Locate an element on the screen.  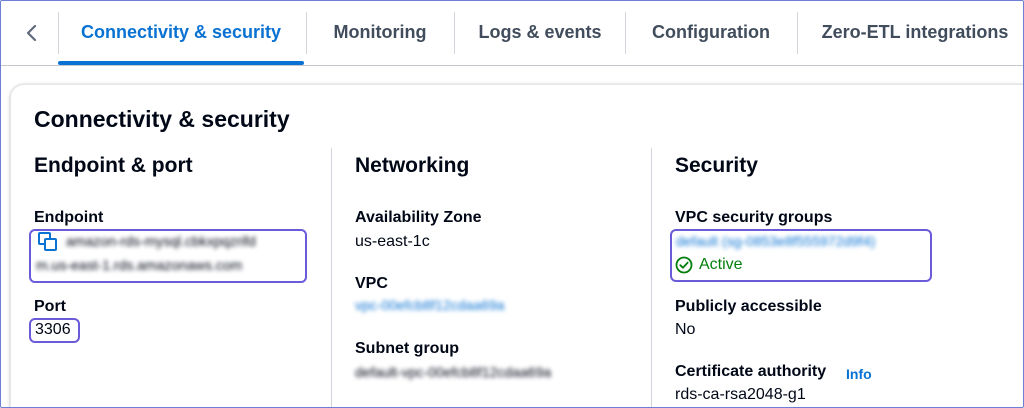
check-circle-icon is located at coordinates (684, 265).